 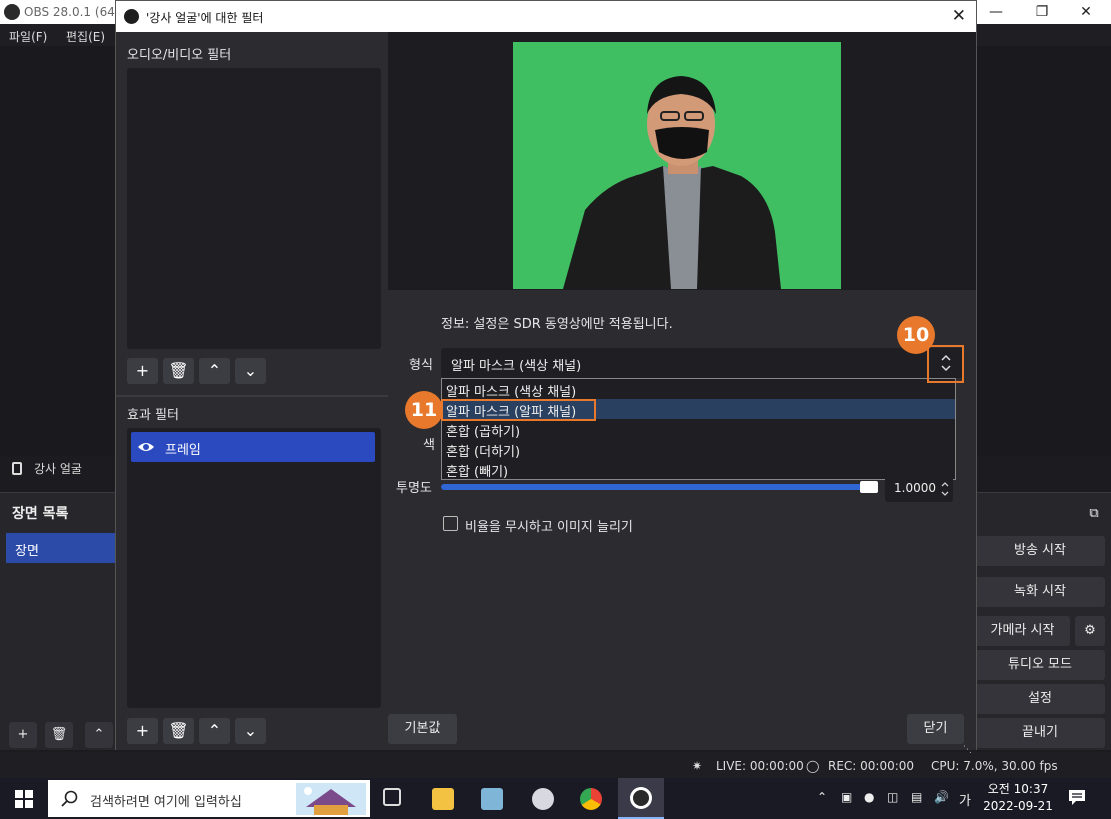 I want to click on av-filters-label: 오디오/비디오 필터, so click(x=179, y=55).